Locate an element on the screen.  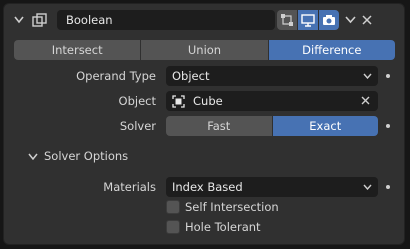
viewport-display-icon is located at coordinates (308, 20).